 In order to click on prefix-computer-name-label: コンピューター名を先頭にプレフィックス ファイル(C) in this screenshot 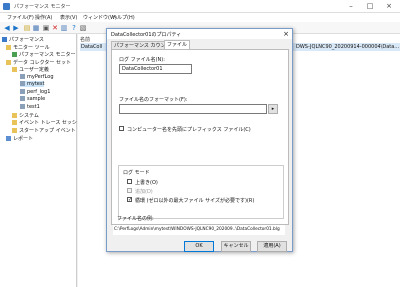, I will do `click(189, 130)`.